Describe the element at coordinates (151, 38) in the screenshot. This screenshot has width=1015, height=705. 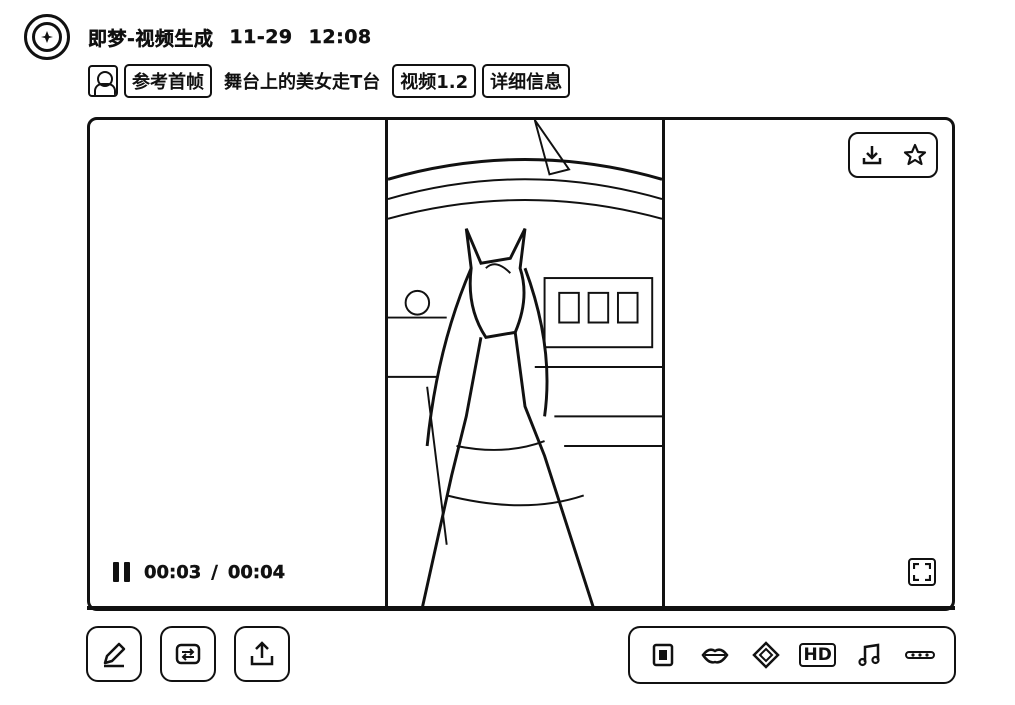
I see `app-title: 即梦-视频生成` at that location.